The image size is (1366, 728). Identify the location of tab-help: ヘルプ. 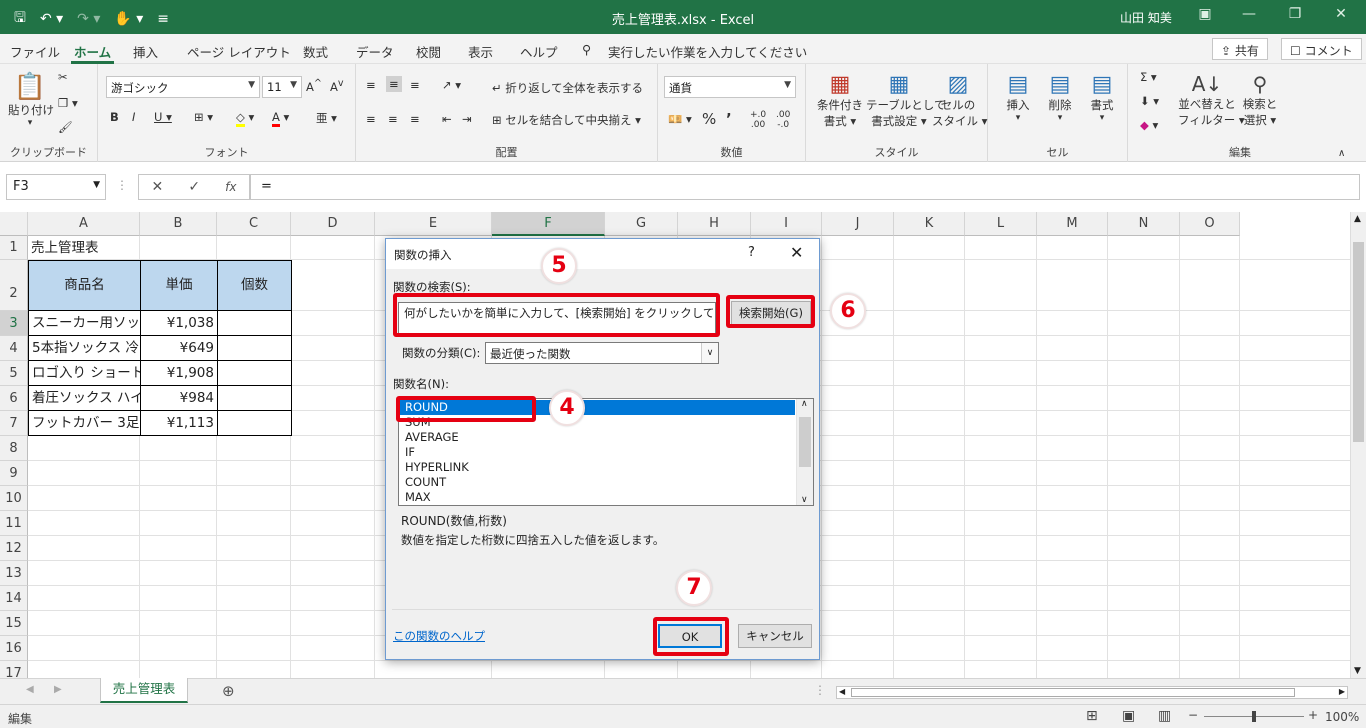
(539, 51).